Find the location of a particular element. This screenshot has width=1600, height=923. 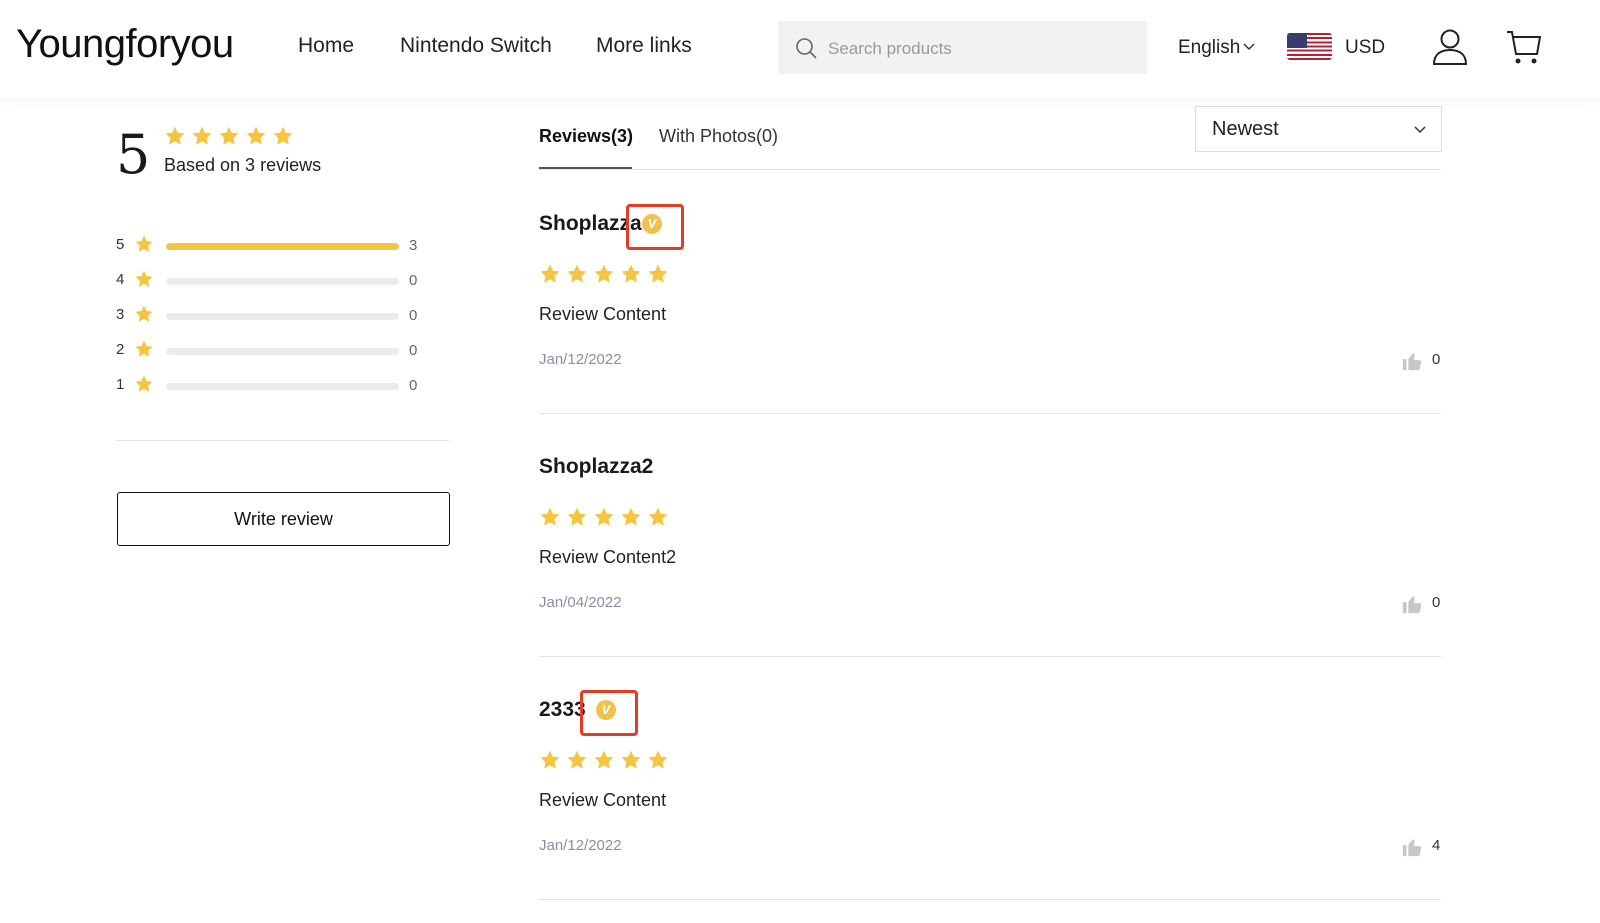

review-item: Shoplazza2 Review Content2 Jan/04/2022 0 is located at coordinates (990, 556).